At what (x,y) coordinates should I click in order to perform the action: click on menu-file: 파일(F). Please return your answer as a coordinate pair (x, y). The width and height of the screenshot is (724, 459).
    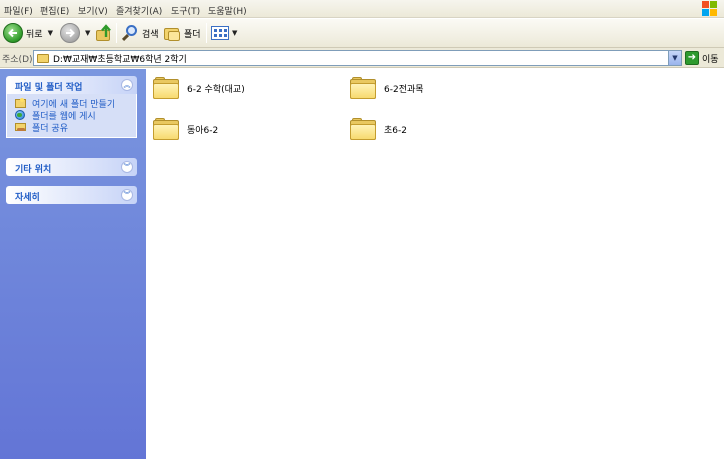
    Looking at the image, I should click on (18, 10).